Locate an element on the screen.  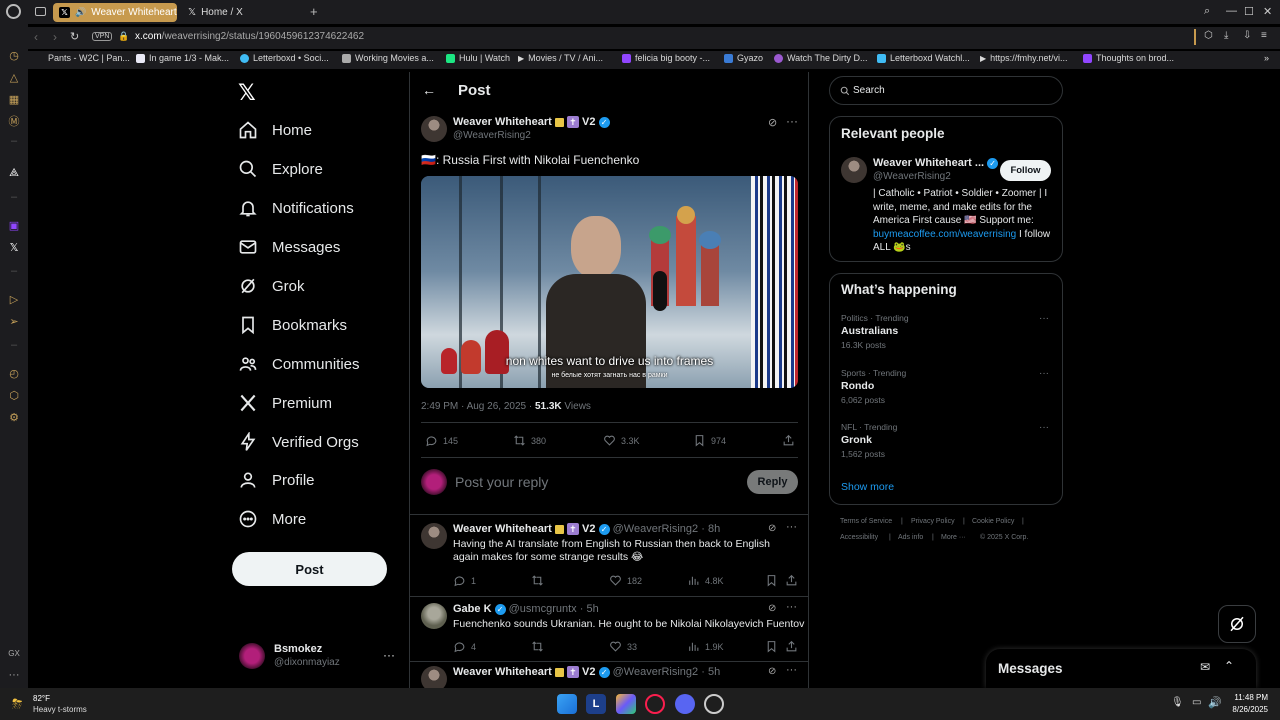
minimize-button: — is located at coordinates (1231, 11).